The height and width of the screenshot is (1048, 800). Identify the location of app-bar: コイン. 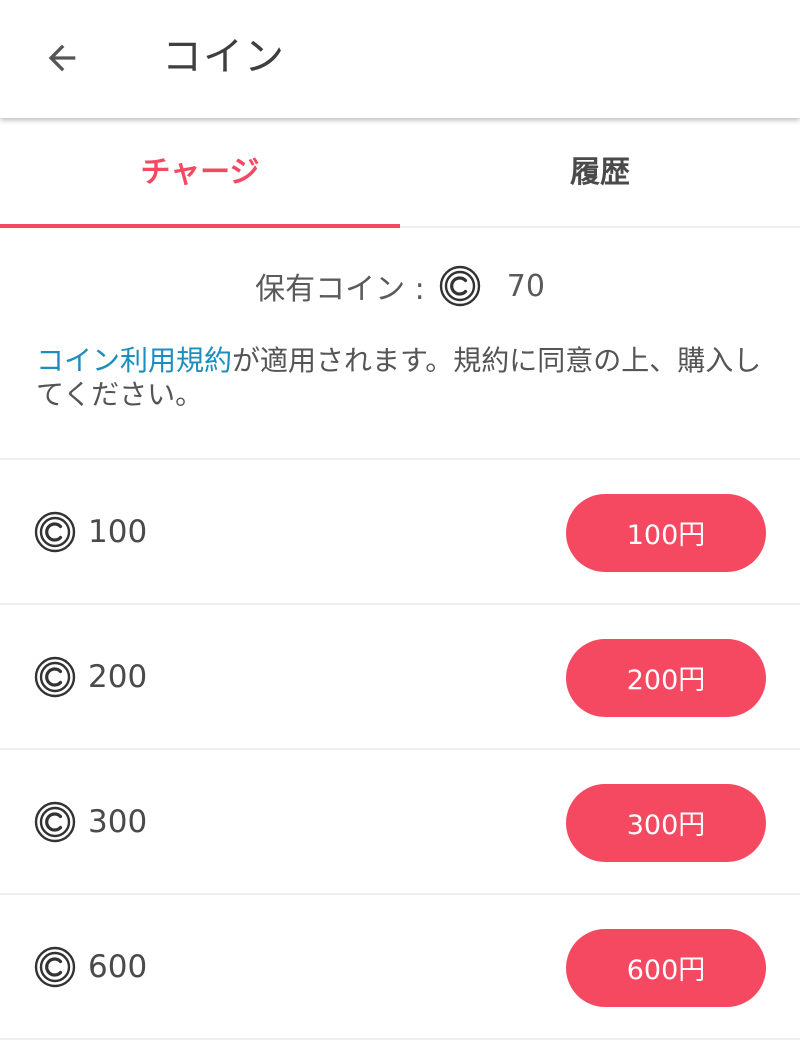
(400, 59).